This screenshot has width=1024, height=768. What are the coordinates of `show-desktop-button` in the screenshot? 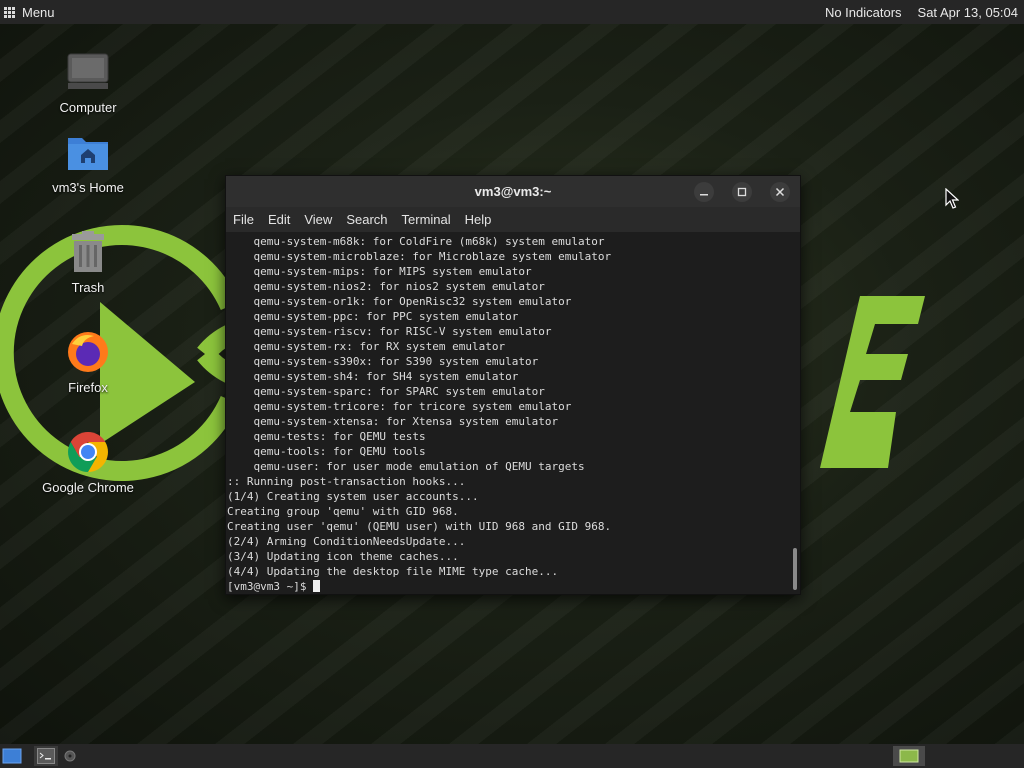 It's located at (12, 756).